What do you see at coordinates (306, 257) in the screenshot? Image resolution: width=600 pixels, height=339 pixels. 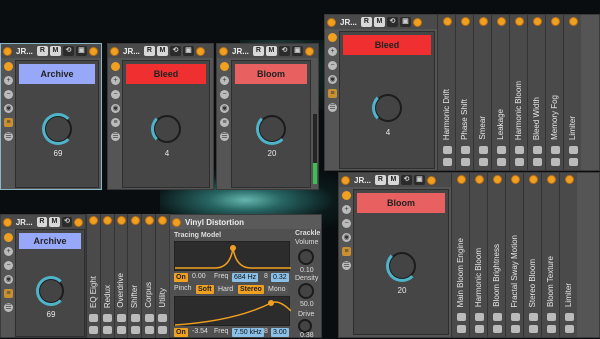 I see `volume-knob` at bounding box center [306, 257].